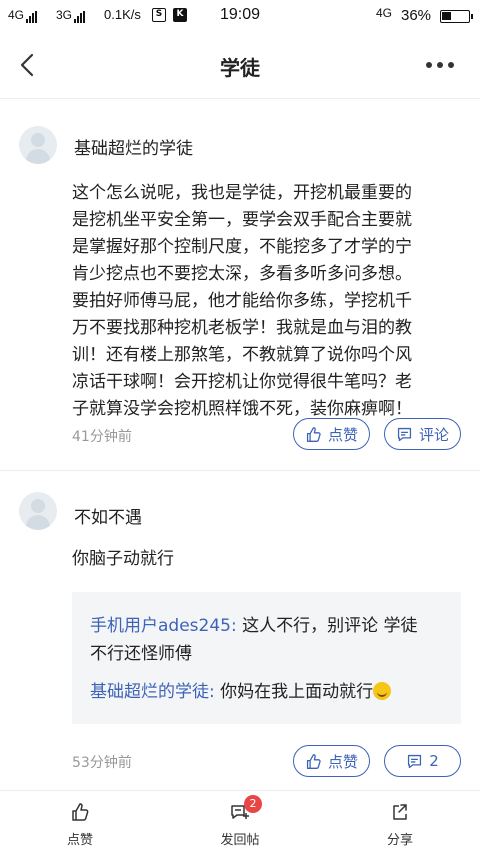 This screenshot has width=480, height=853. What do you see at coordinates (242, 274) in the screenshot?
I see `content-line: 肯少挖点也不要挖太深，多看多听多问多想。` at bounding box center [242, 274].